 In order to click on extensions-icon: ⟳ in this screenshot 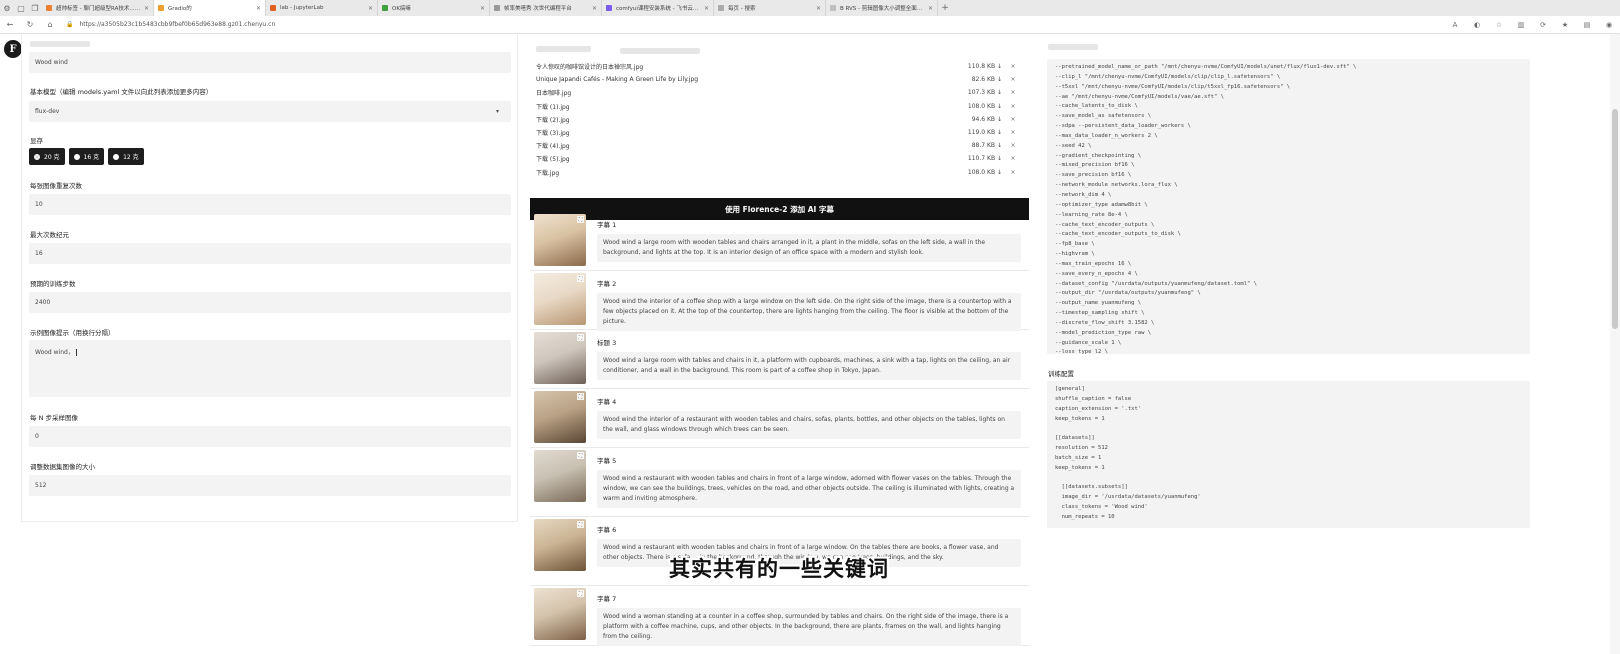, I will do `click(1543, 25)`.